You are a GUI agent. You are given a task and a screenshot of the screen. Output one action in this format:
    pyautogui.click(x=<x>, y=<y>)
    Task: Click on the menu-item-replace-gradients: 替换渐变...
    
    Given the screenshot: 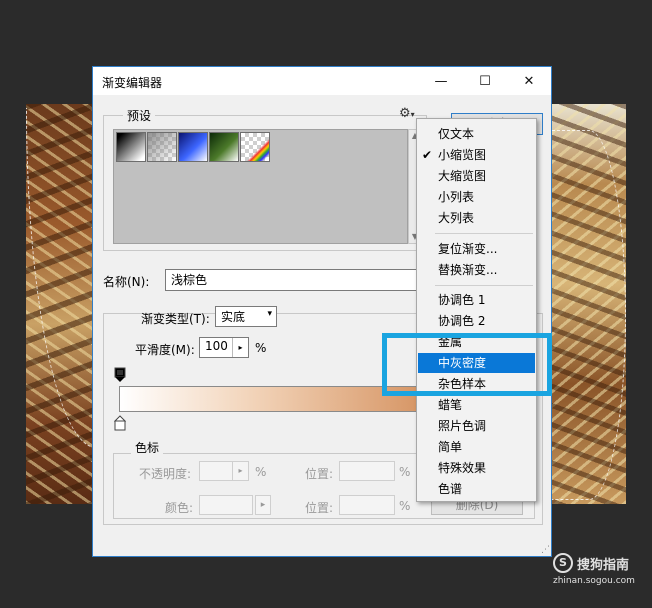 What is the action you would take?
    pyautogui.click(x=476, y=270)
    